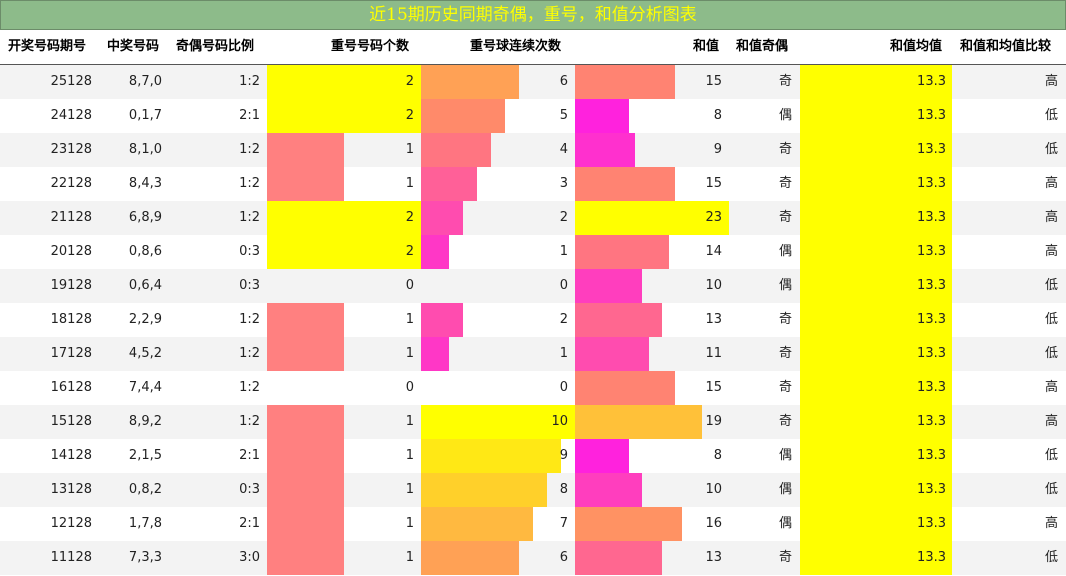  What do you see at coordinates (533, 82) in the screenshot?
I see `table-row: 25128 8,7,0 1:2 2 6 15 奇 13.3 高` at bounding box center [533, 82].